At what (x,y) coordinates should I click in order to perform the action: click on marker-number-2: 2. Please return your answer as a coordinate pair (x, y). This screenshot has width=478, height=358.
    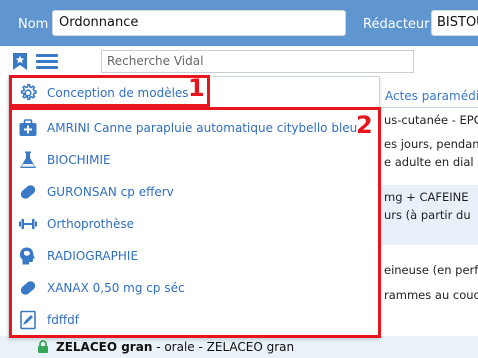
    Looking at the image, I should click on (364, 125).